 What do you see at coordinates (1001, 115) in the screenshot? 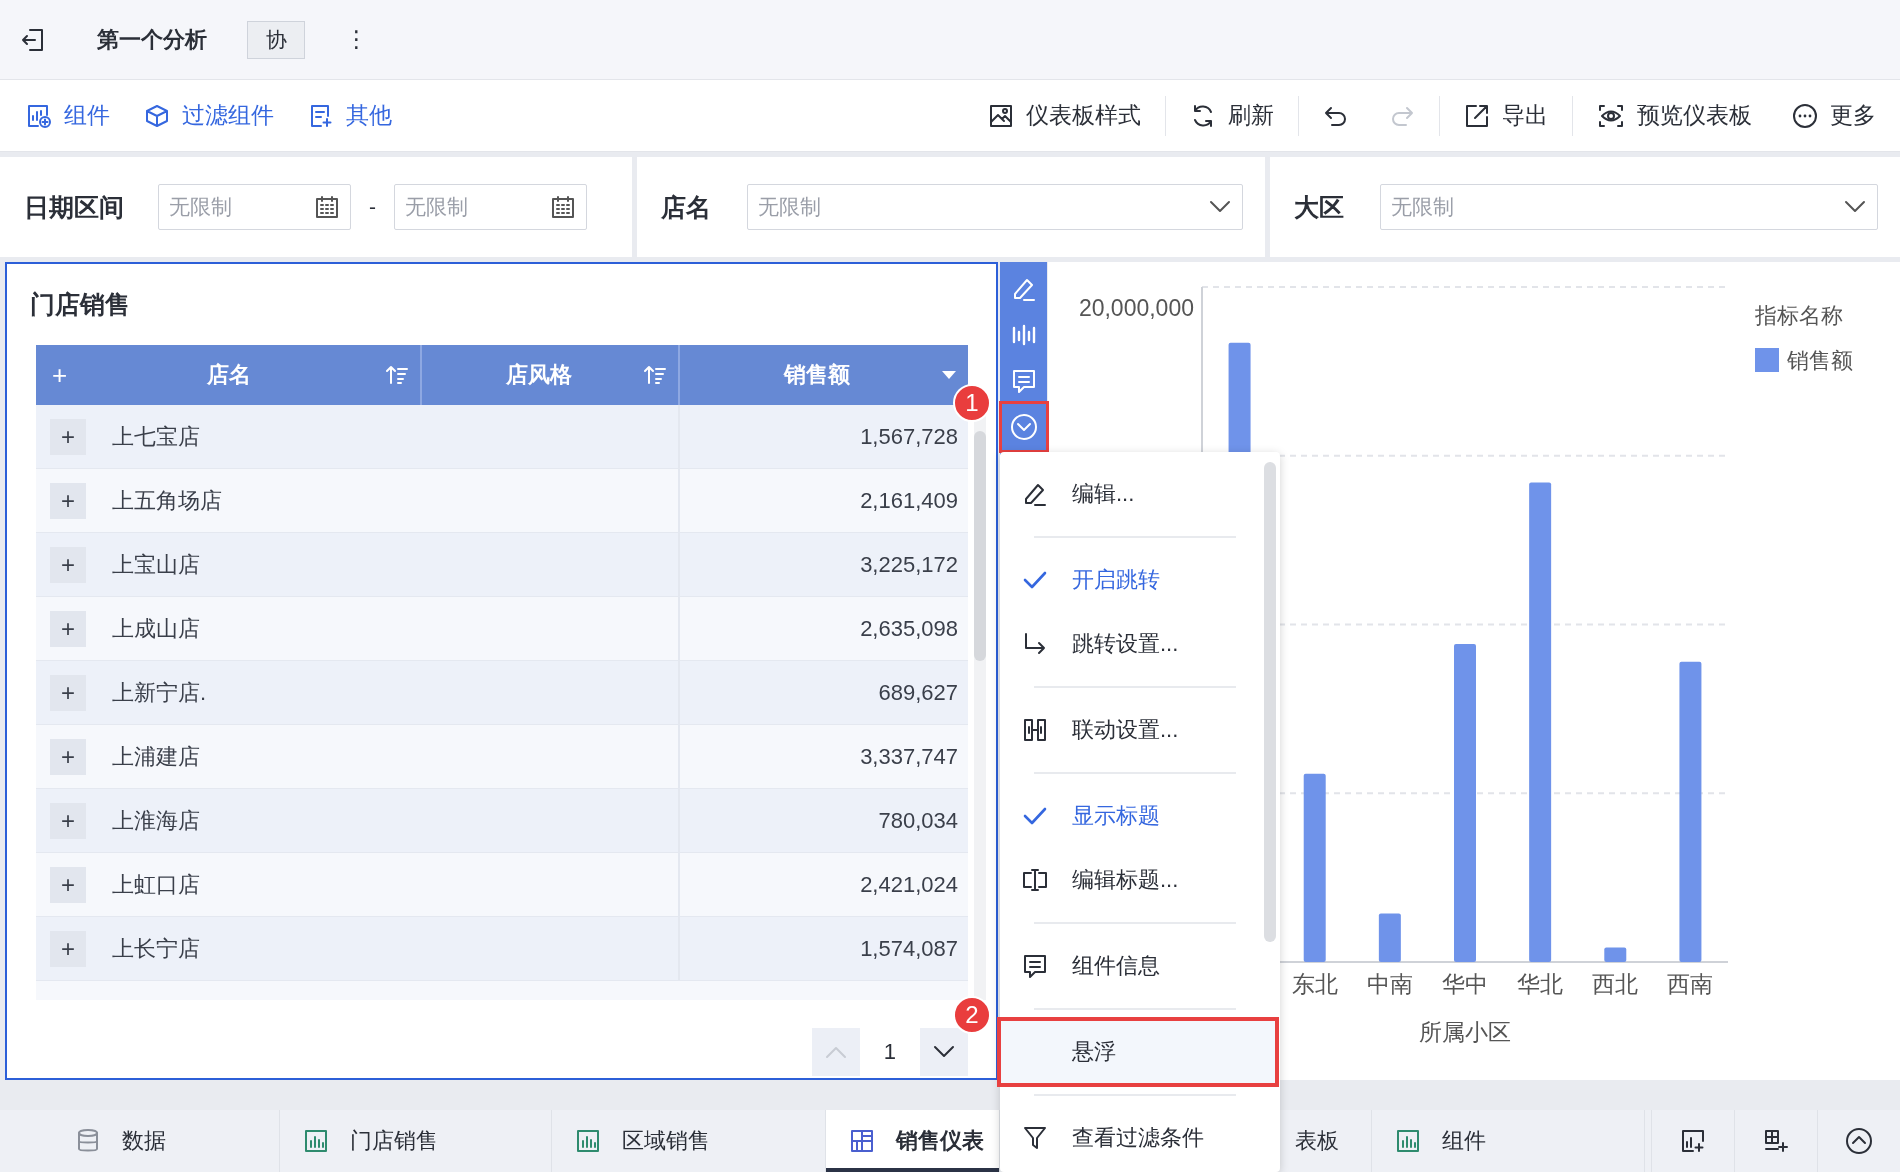
I see `image-frame-icon` at bounding box center [1001, 115].